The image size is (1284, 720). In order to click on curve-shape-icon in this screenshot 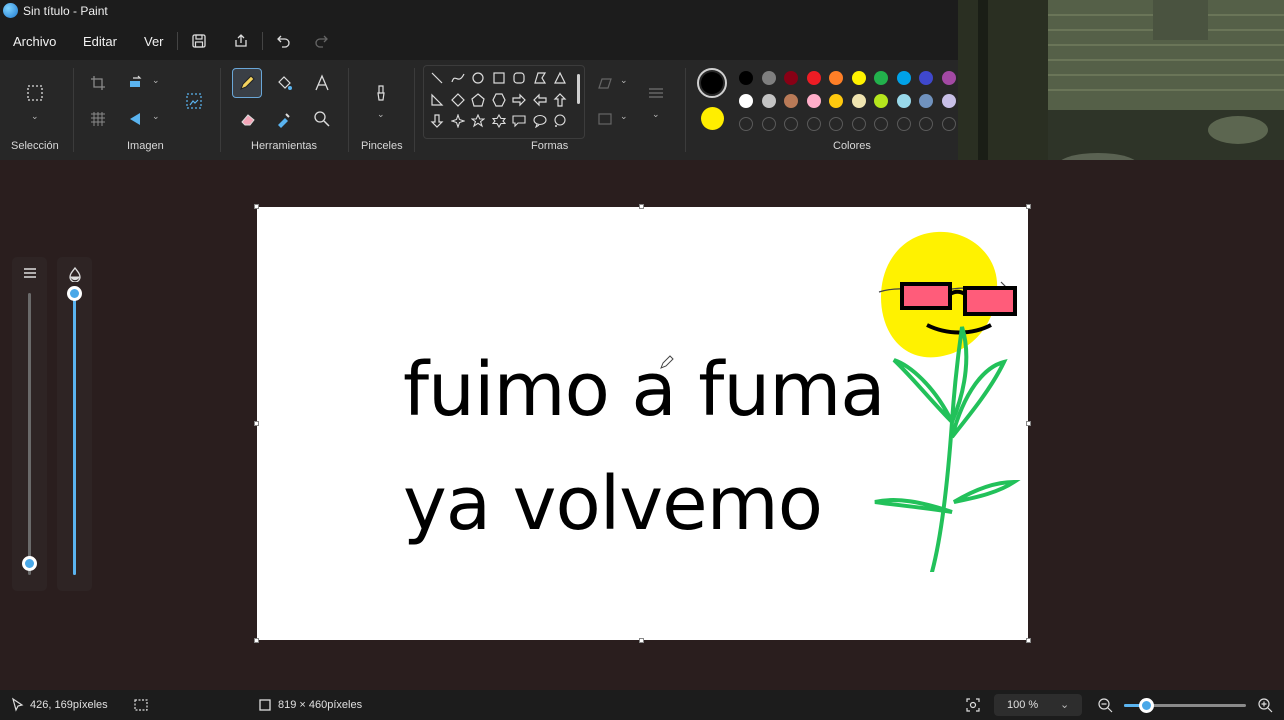, I will do `click(458, 78)`.